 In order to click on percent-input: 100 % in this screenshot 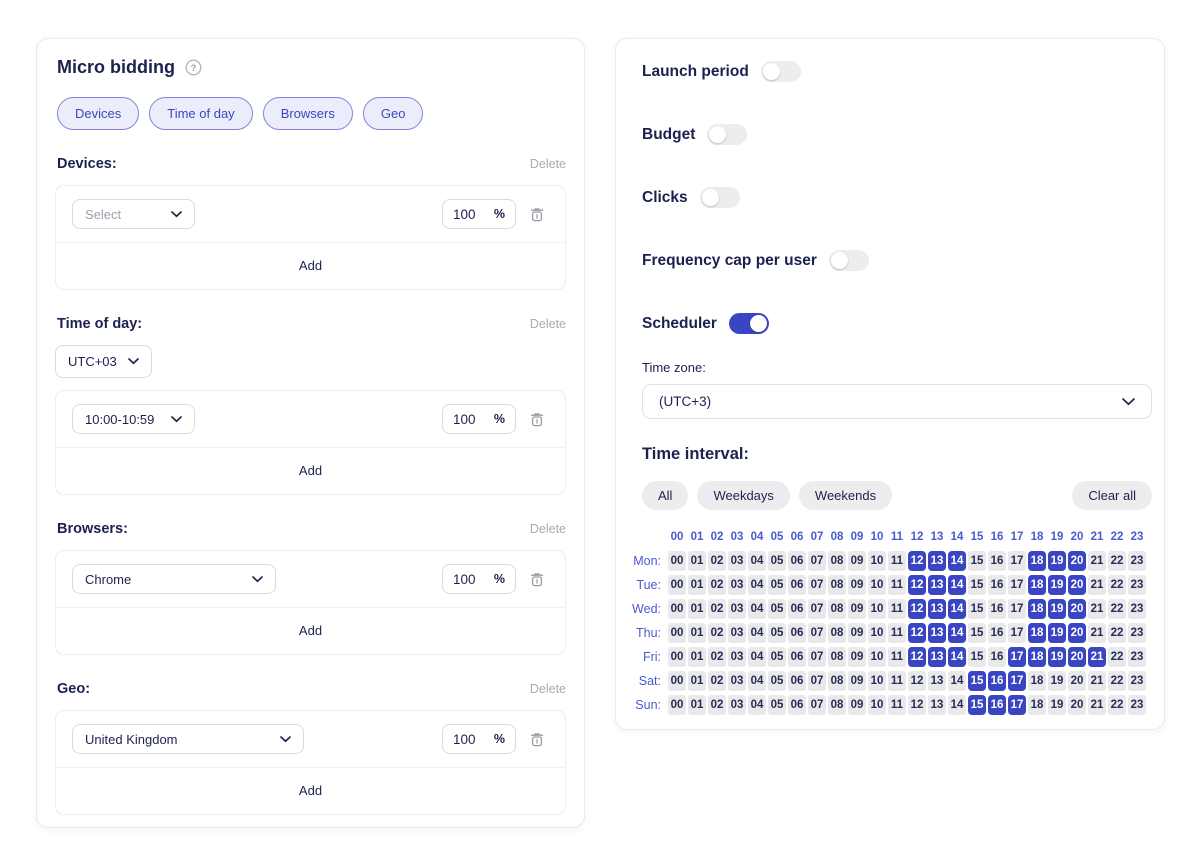, I will do `click(479, 419)`.